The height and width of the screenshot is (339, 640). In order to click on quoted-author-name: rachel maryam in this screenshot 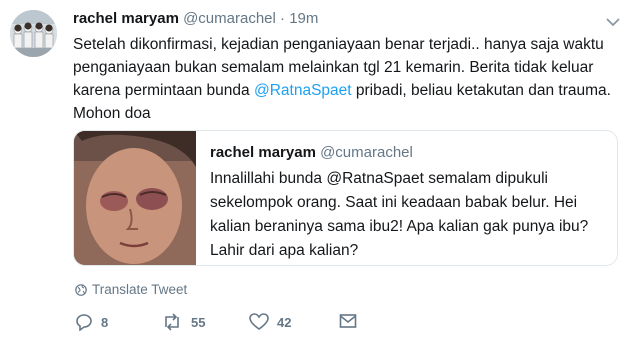, I will do `click(263, 152)`.